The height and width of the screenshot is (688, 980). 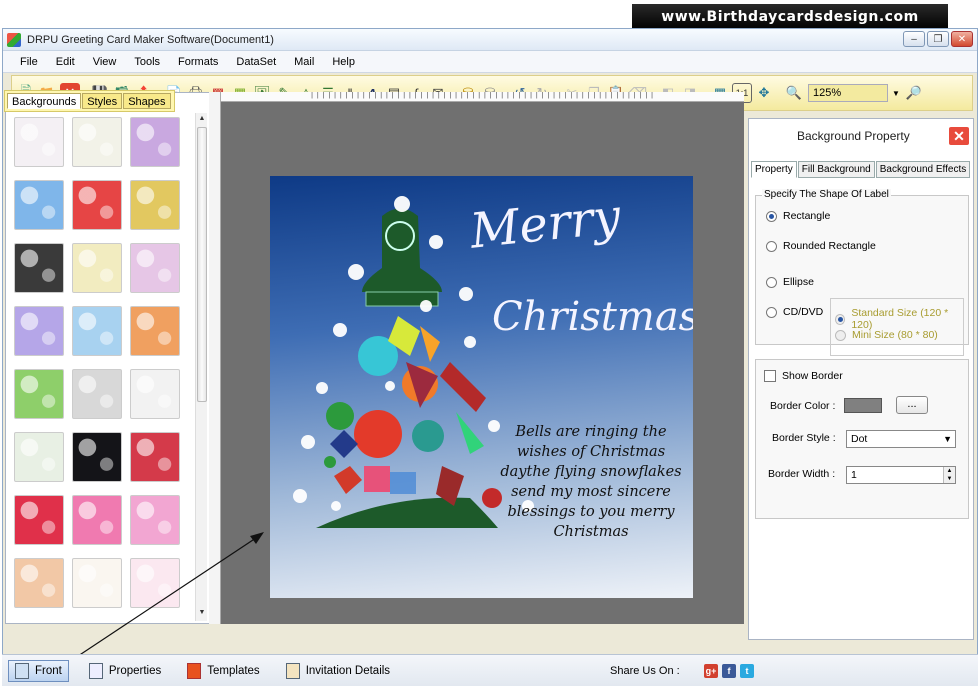 What do you see at coordinates (14, 39) in the screenshot?
I see `app-icon` at bounding box center [14, 39].